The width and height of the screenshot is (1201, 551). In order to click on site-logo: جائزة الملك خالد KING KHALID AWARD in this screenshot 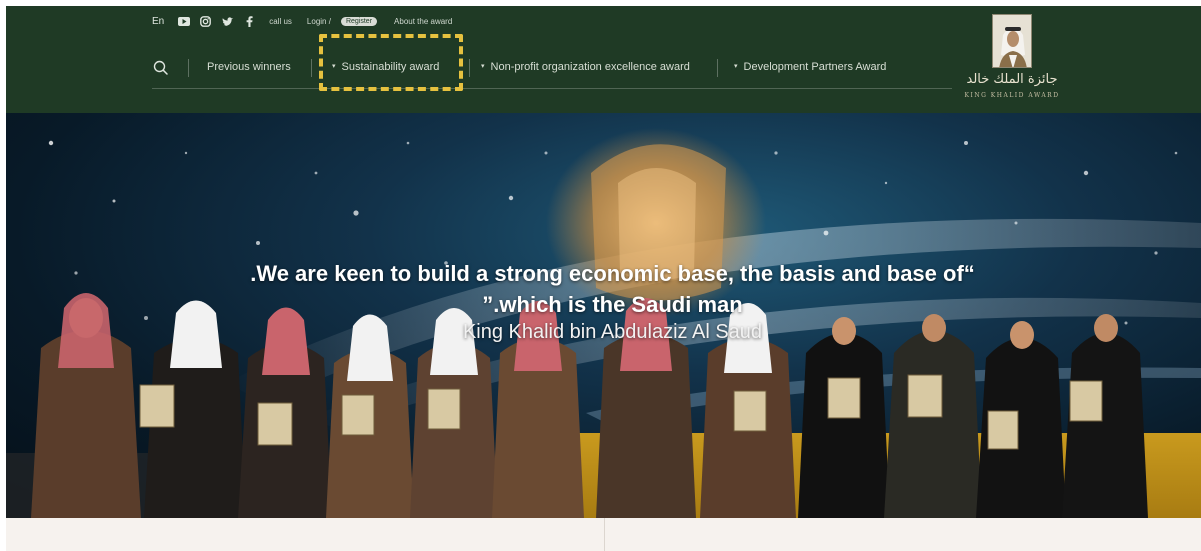, I will do `click(1012, 60)`.